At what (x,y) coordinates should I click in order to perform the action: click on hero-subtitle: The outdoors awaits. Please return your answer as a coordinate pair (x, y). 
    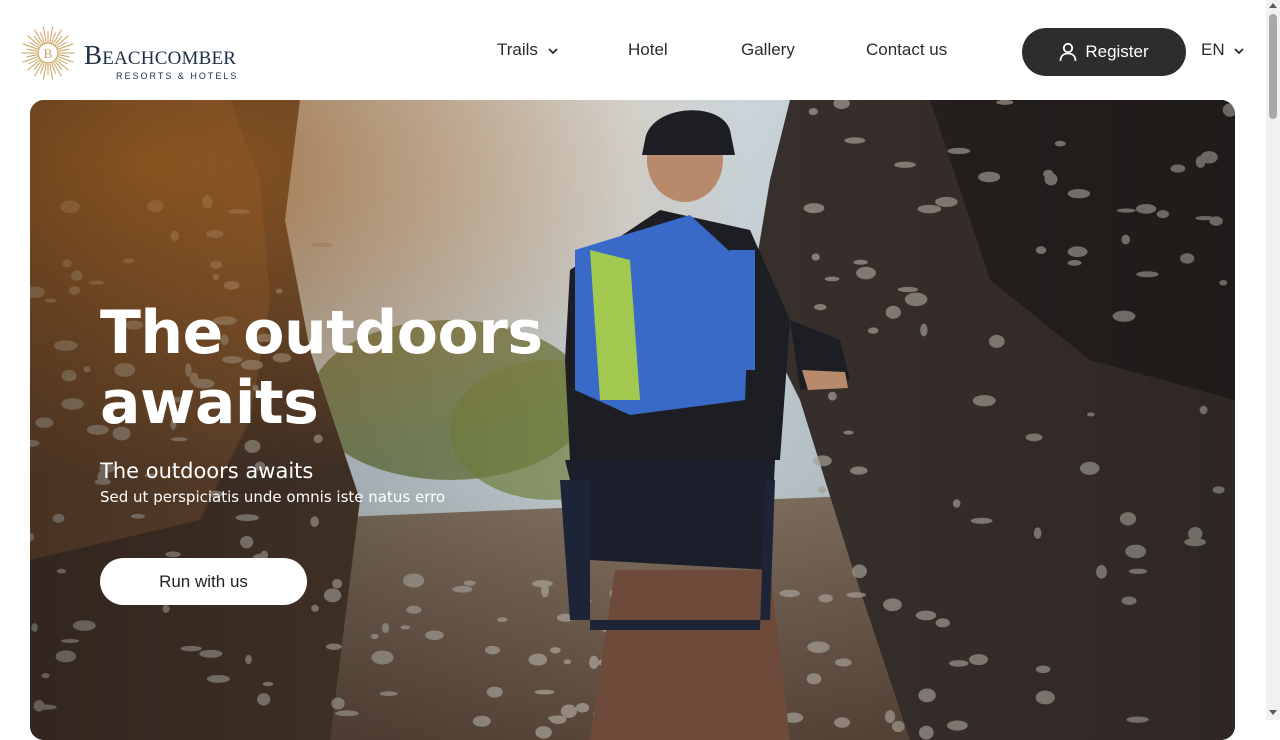
    Looking at the image, I should click on (207, 471).